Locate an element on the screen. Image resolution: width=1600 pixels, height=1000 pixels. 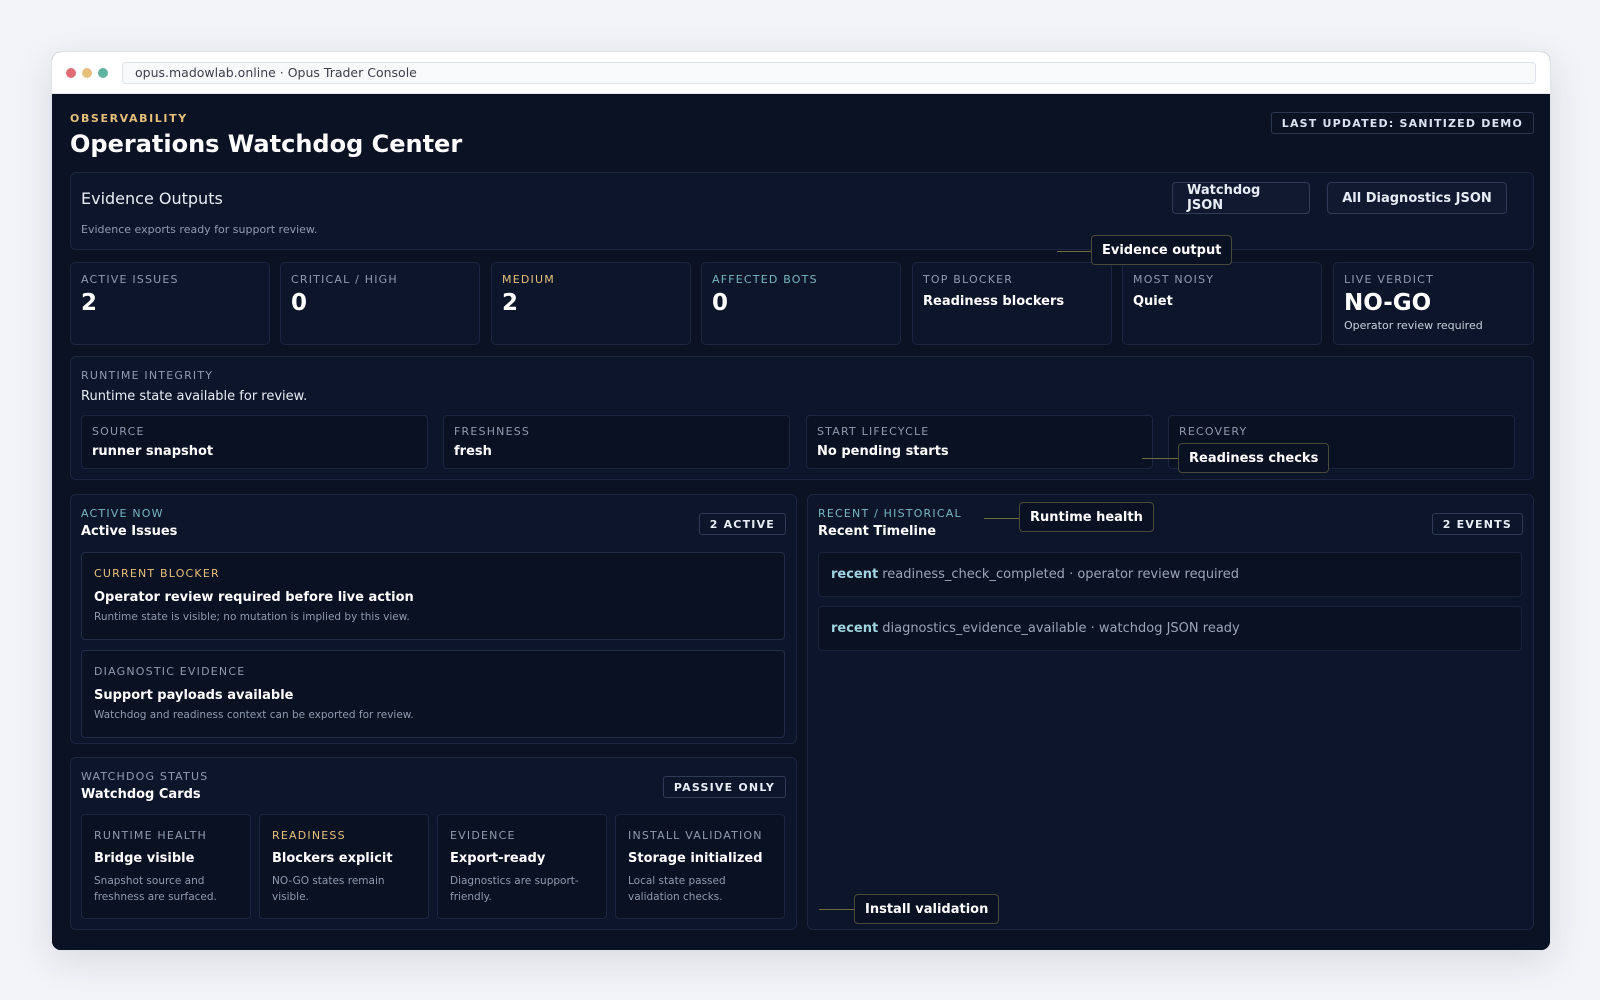
runtime-card-value: fresh is located at coordinates (473, 451).